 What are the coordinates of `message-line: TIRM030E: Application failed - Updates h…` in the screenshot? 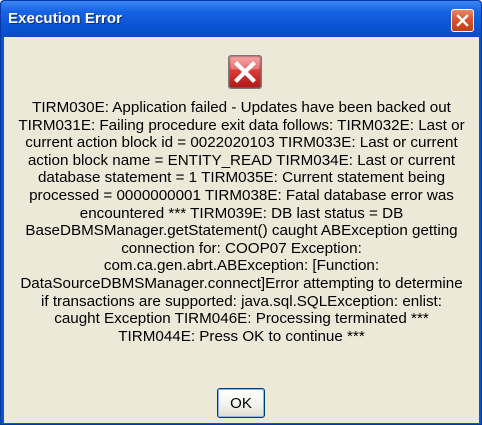 It's located at (241, 107).